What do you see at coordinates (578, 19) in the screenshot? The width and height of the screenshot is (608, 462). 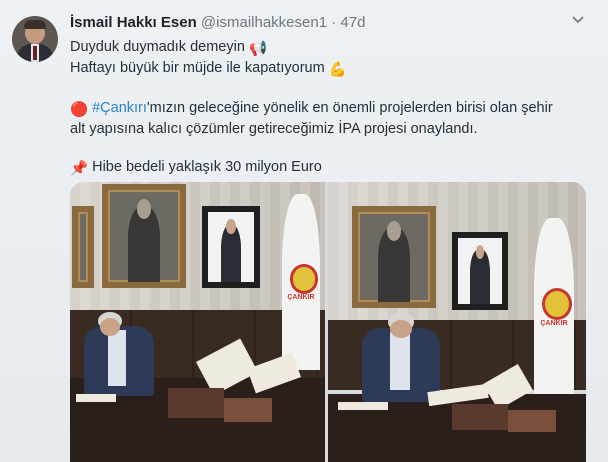 I see `chevron-down-icon` at bounding box center [578, 19].